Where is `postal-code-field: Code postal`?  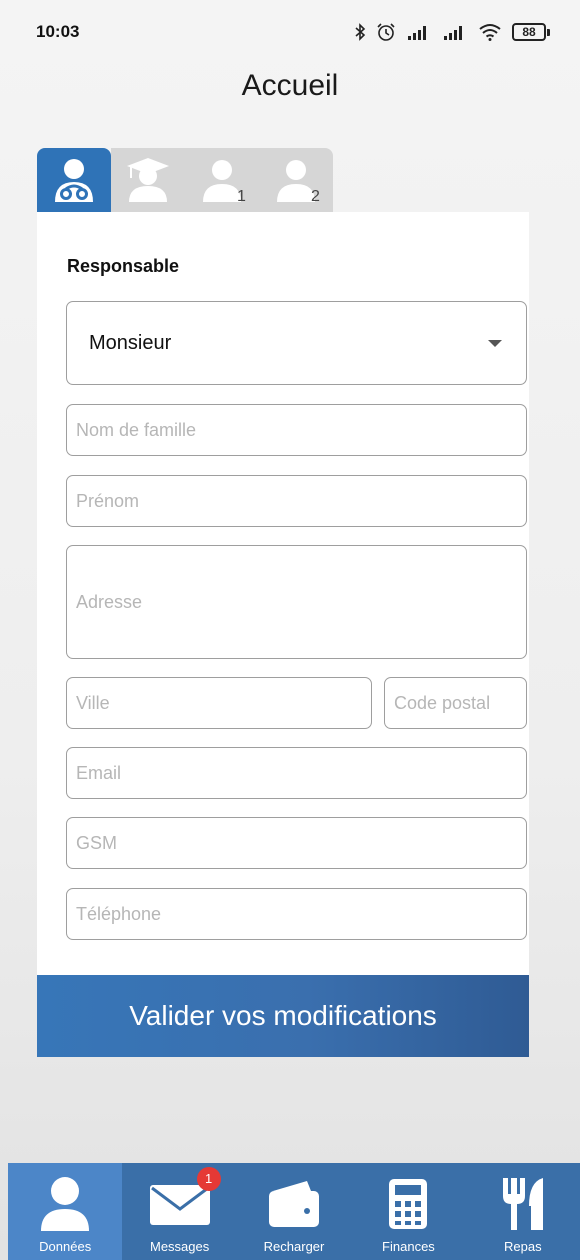 postal-code-field: Code postal is located at coordinates (455, 703).